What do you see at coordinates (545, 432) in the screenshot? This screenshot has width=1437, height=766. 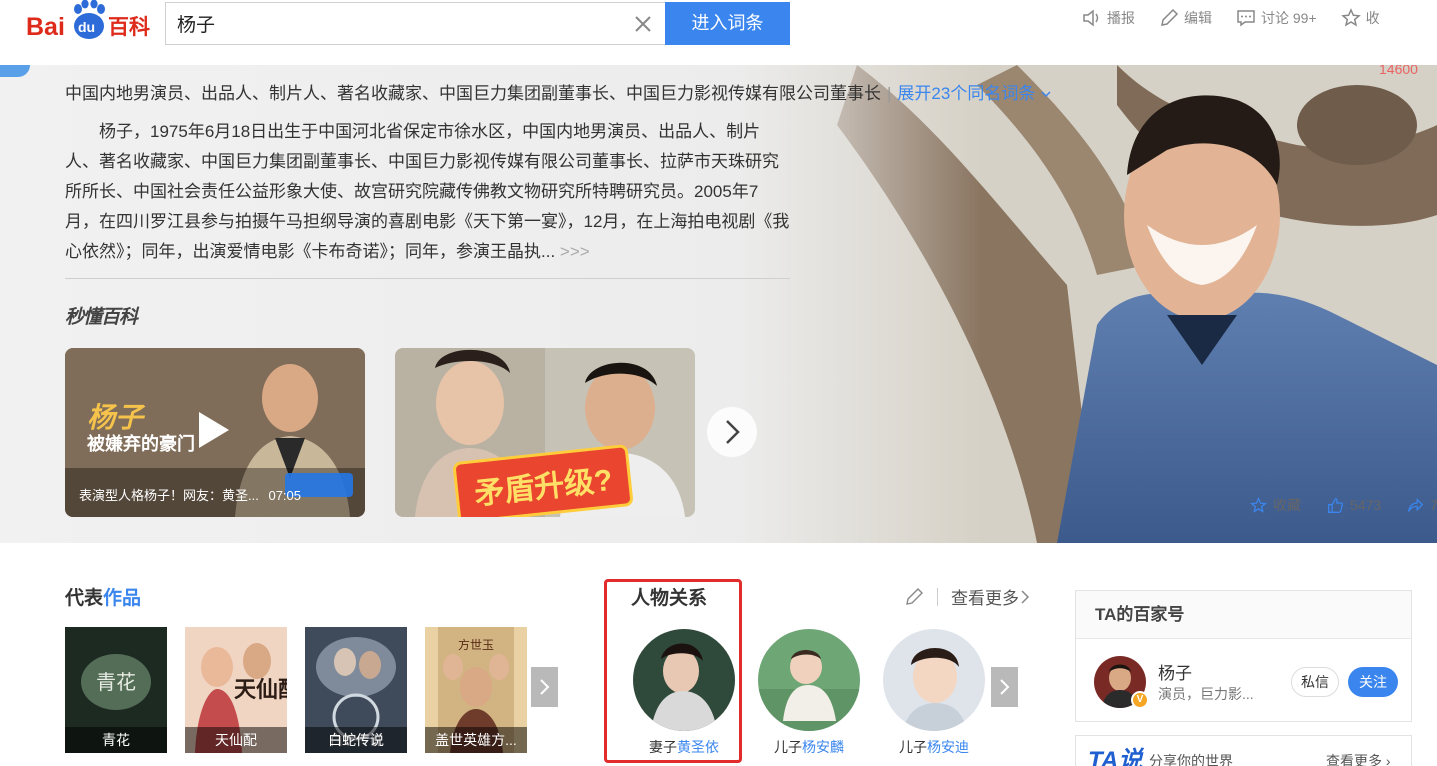 I see `video-card-2: 矛盾升级?` at bounding box center [545, 432].